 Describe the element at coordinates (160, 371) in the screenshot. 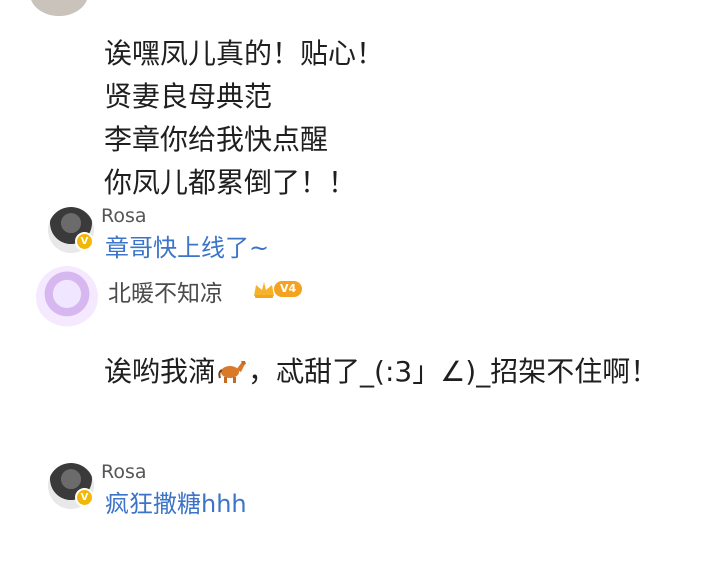

I see `comment-text-before: 诶哟我滴` at that location.